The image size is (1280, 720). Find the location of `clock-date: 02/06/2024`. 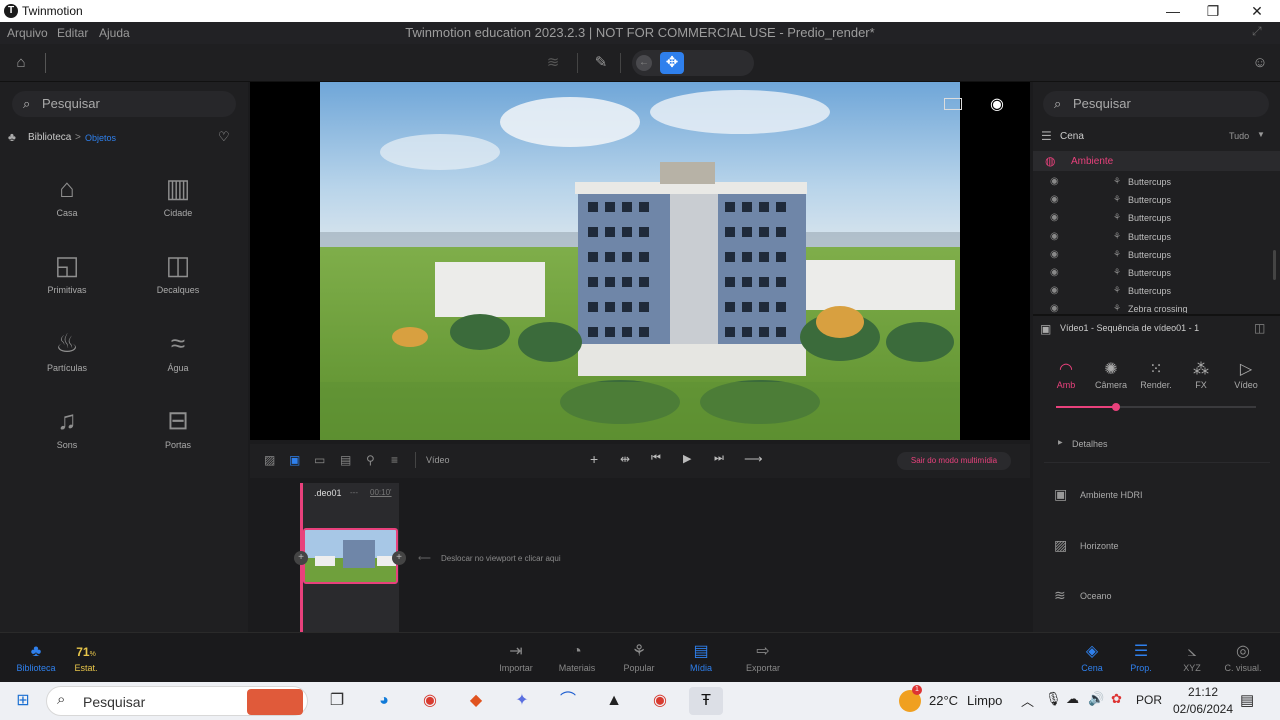

clock-date: 02/06/2024 is located at coordinates (1203, 709).